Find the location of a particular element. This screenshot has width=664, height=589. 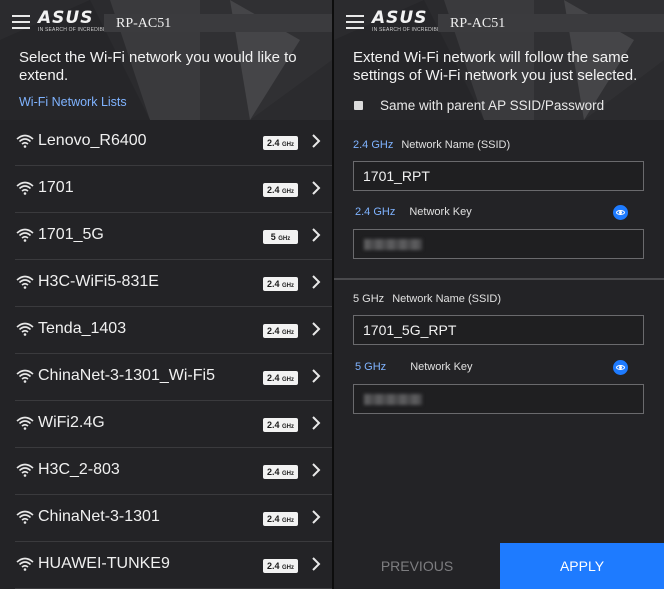

network-name: 1701 is located at coordinates (56, 187).